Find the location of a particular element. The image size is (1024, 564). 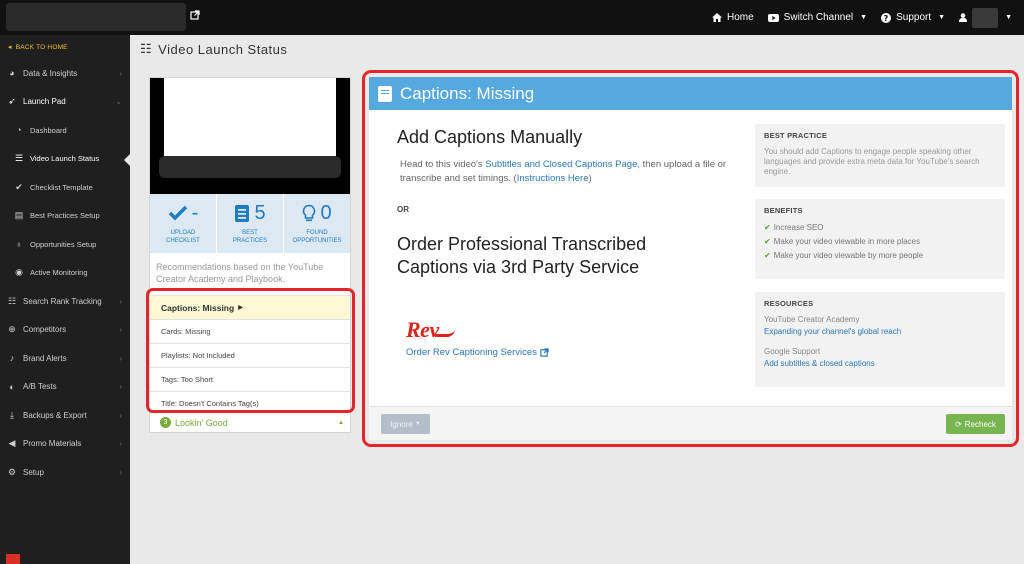

video-thumbnail is located at coordinates (250, 136).